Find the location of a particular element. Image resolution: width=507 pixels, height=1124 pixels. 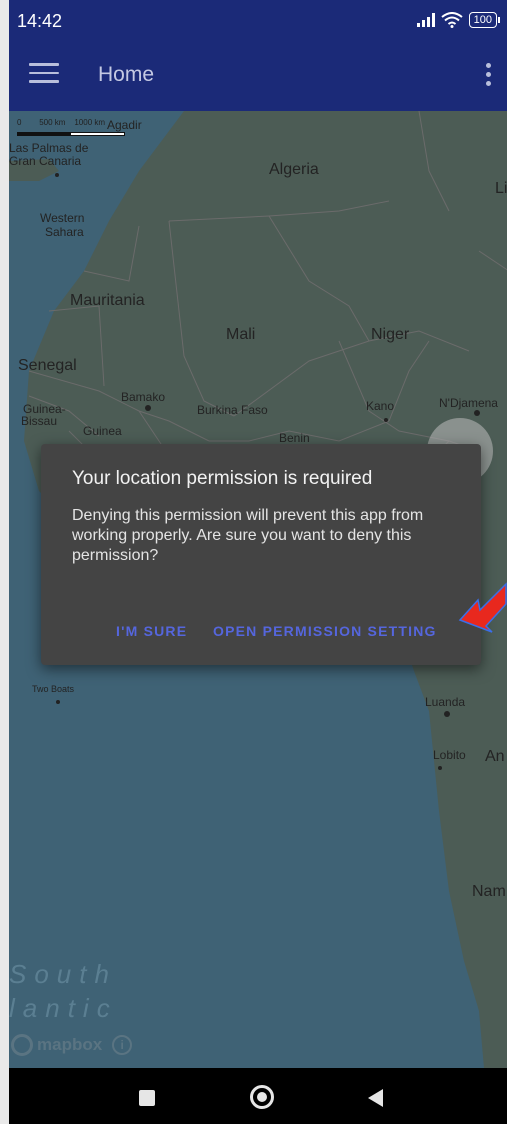

map-label-angola: An is located at coordinates (495, 756).